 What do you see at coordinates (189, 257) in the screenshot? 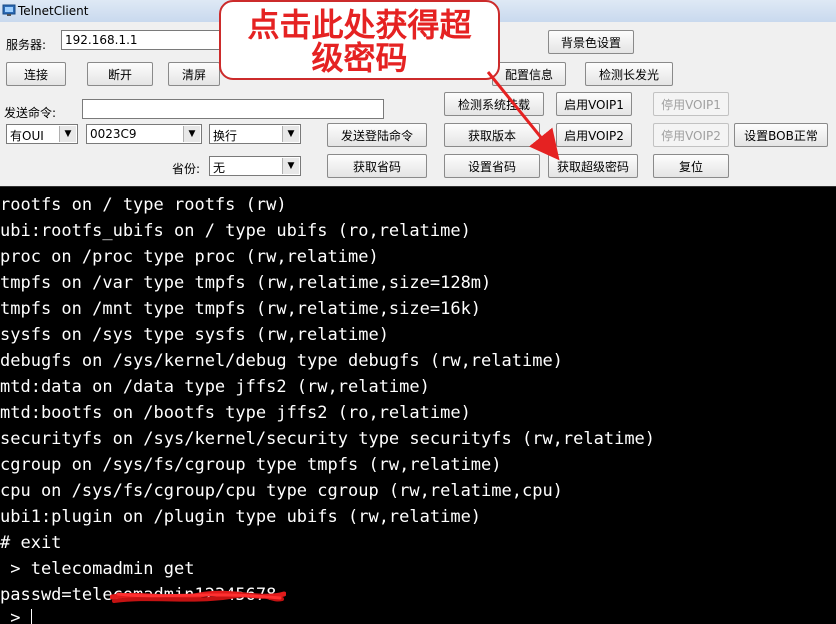
I see `terminal-line: proc on /proc type proc (rw,relatime)` at bounding box center [189, 257].